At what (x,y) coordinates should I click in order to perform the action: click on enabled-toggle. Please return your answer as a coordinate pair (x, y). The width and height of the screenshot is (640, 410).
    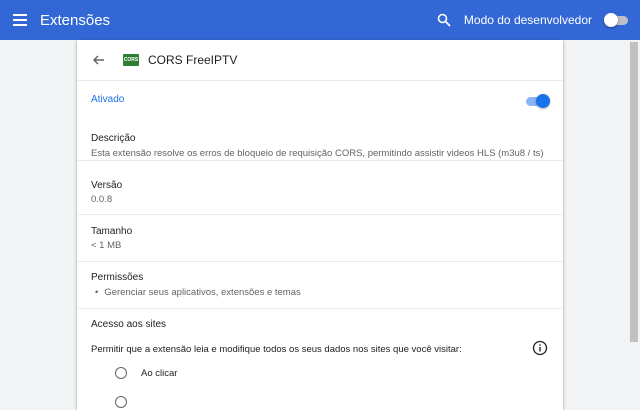
    Looking at the image, I should click on (537, 101).